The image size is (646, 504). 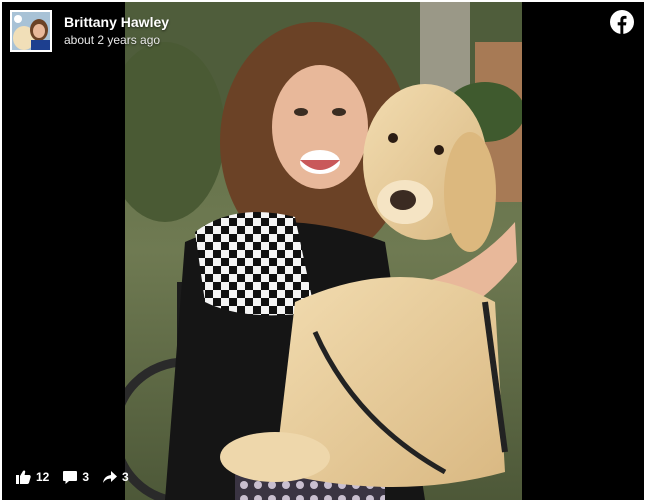 What do you see at coordinates (86, 477) in the screenshot?
I see `comment-count: 3` at bounding box center [86, 477].